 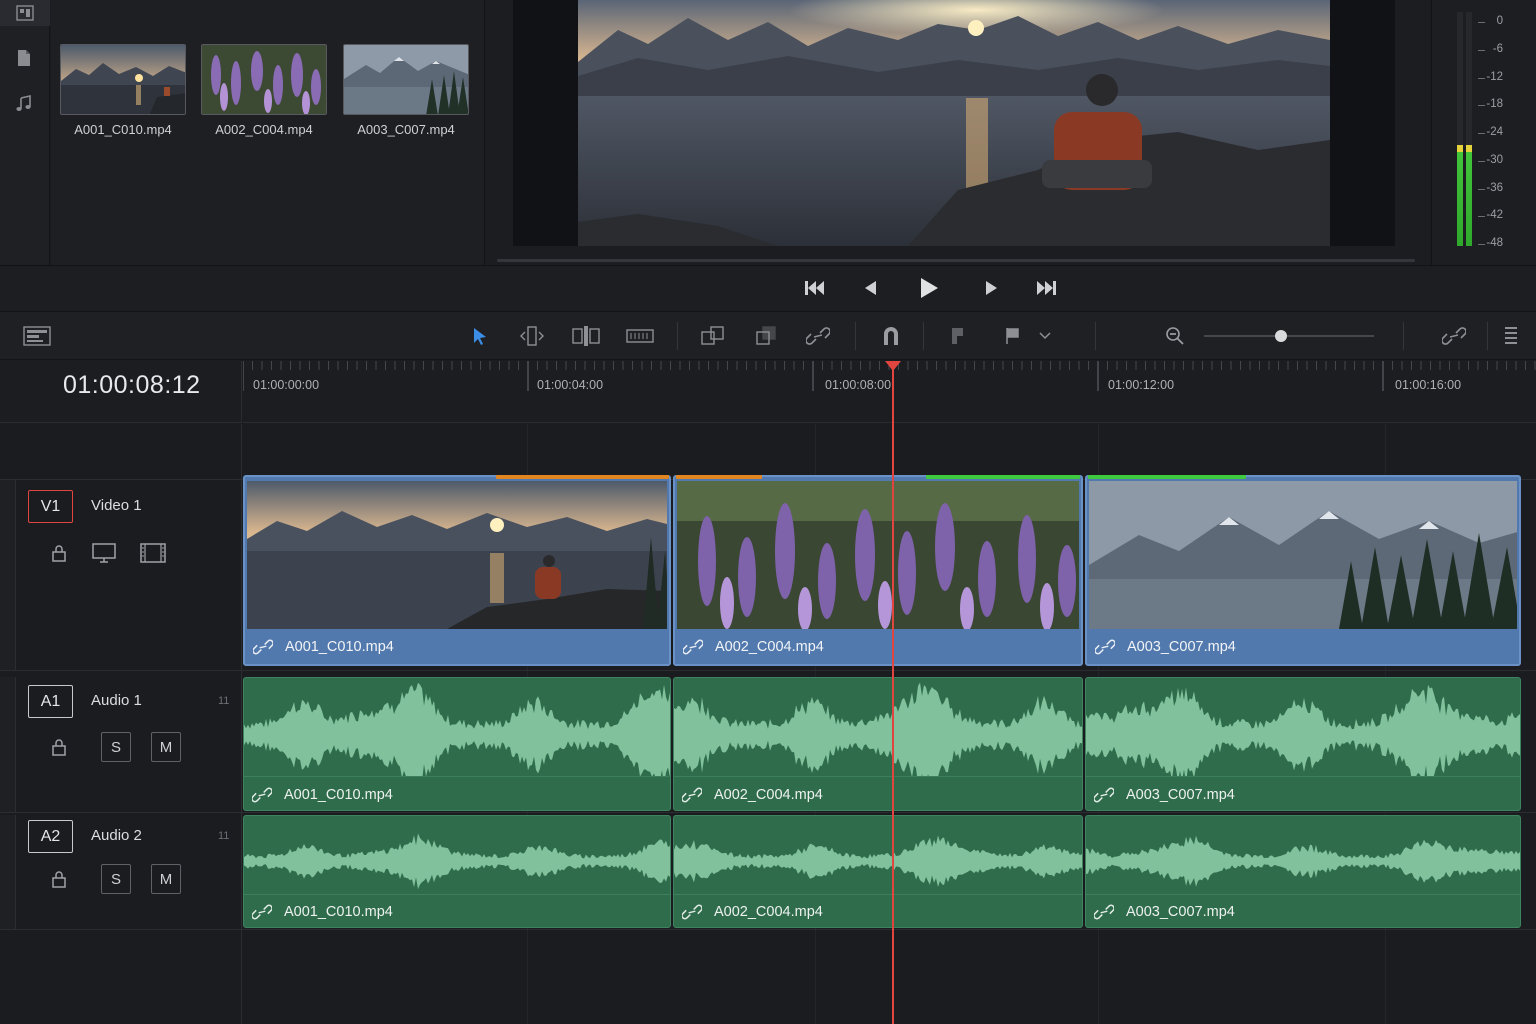 What do you see at coordinates (1494, 187) in the screenshot?
I see `meter-scale-label: -36` at bounding box center [1494, 187].